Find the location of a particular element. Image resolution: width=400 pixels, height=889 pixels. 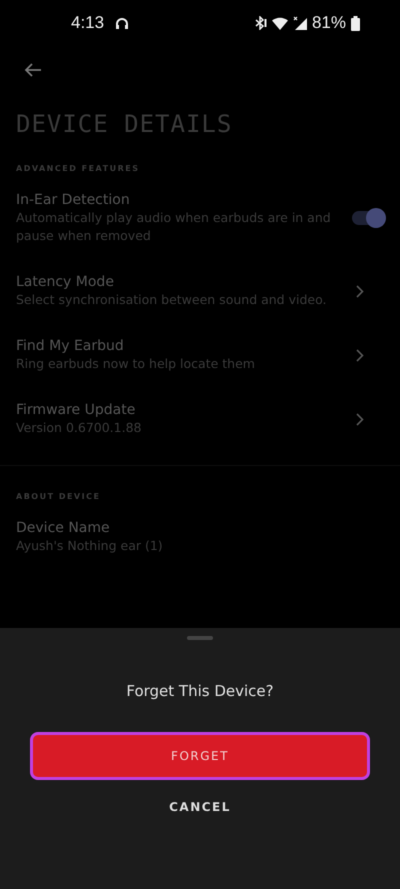

signal-icon is located at coordinates (299, 23).